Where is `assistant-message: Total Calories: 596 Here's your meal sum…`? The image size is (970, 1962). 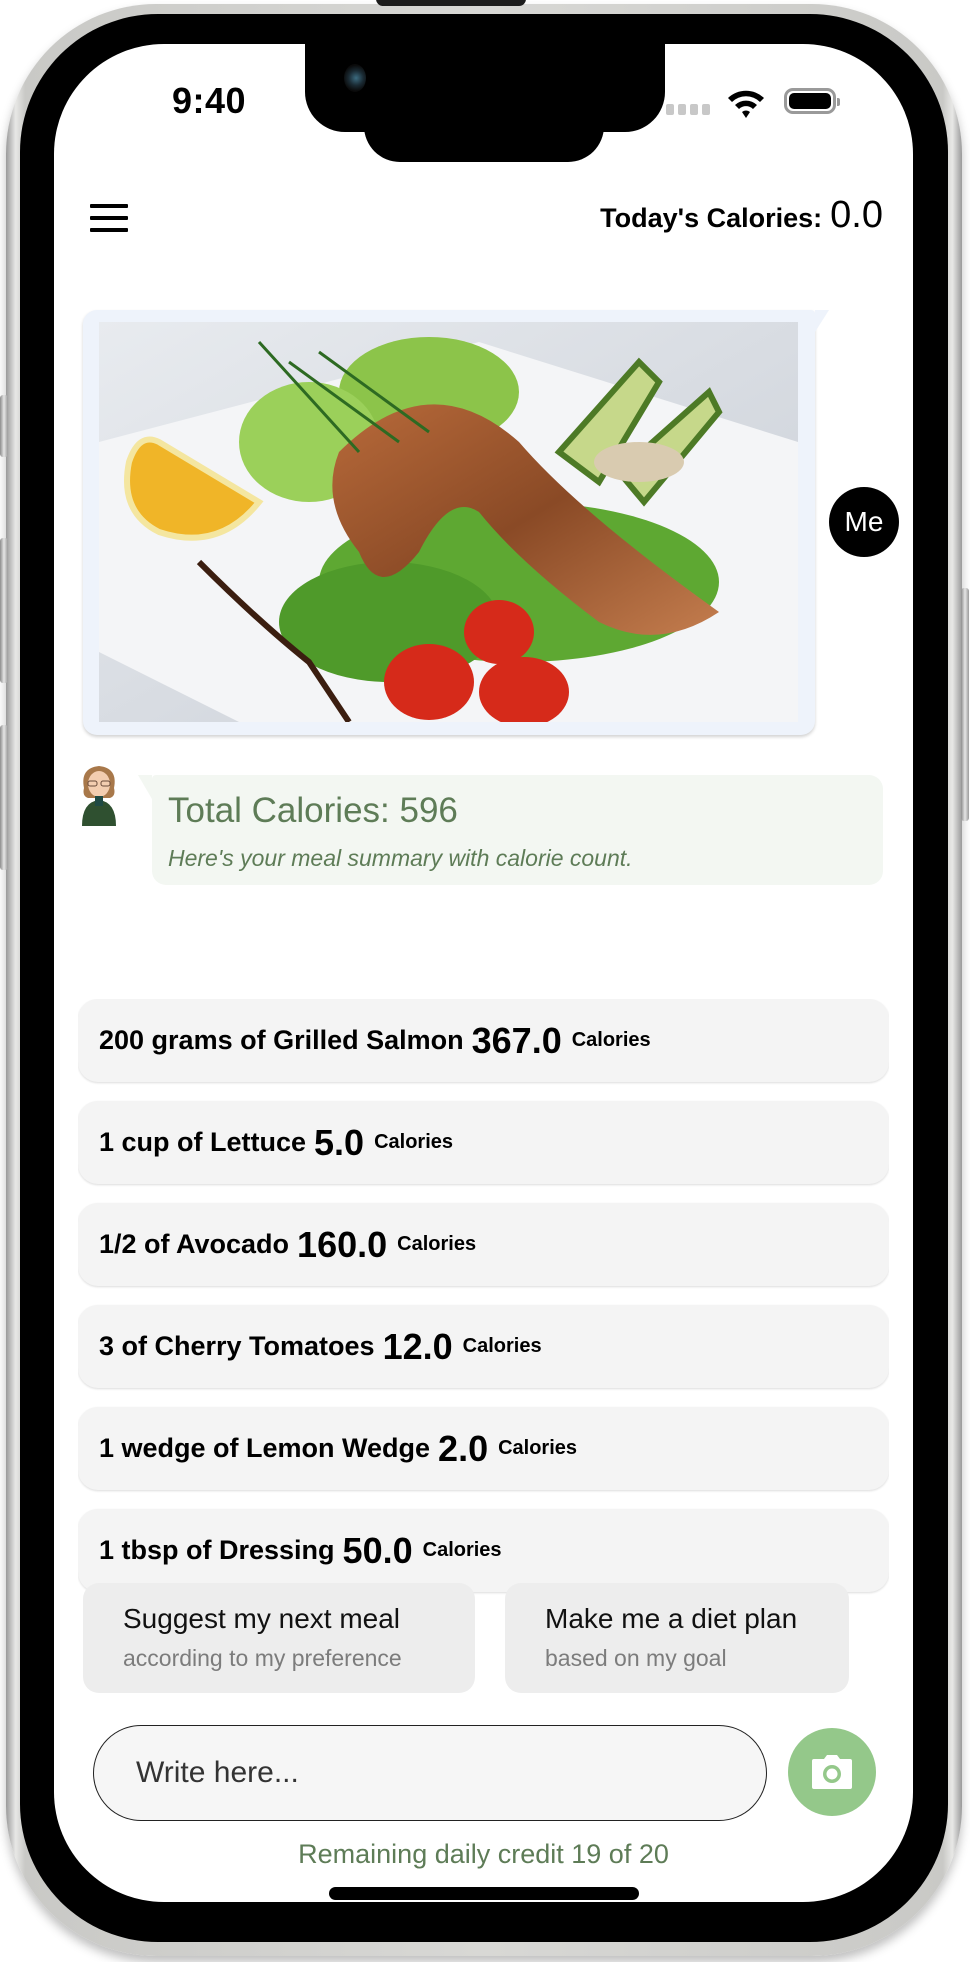 assistant-message: Total Calories: 596 Here's your meal sum… is located at coordinates (510, 830).